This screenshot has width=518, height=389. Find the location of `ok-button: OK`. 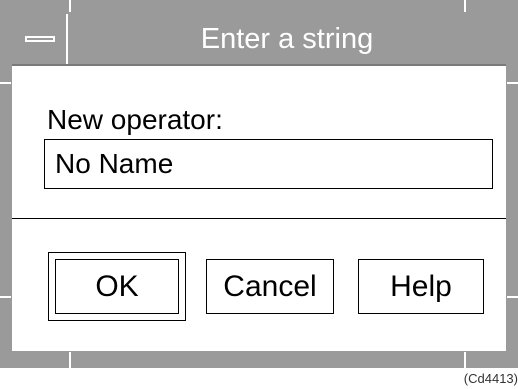

ok-button: OK is located at coordinates (117, 286).